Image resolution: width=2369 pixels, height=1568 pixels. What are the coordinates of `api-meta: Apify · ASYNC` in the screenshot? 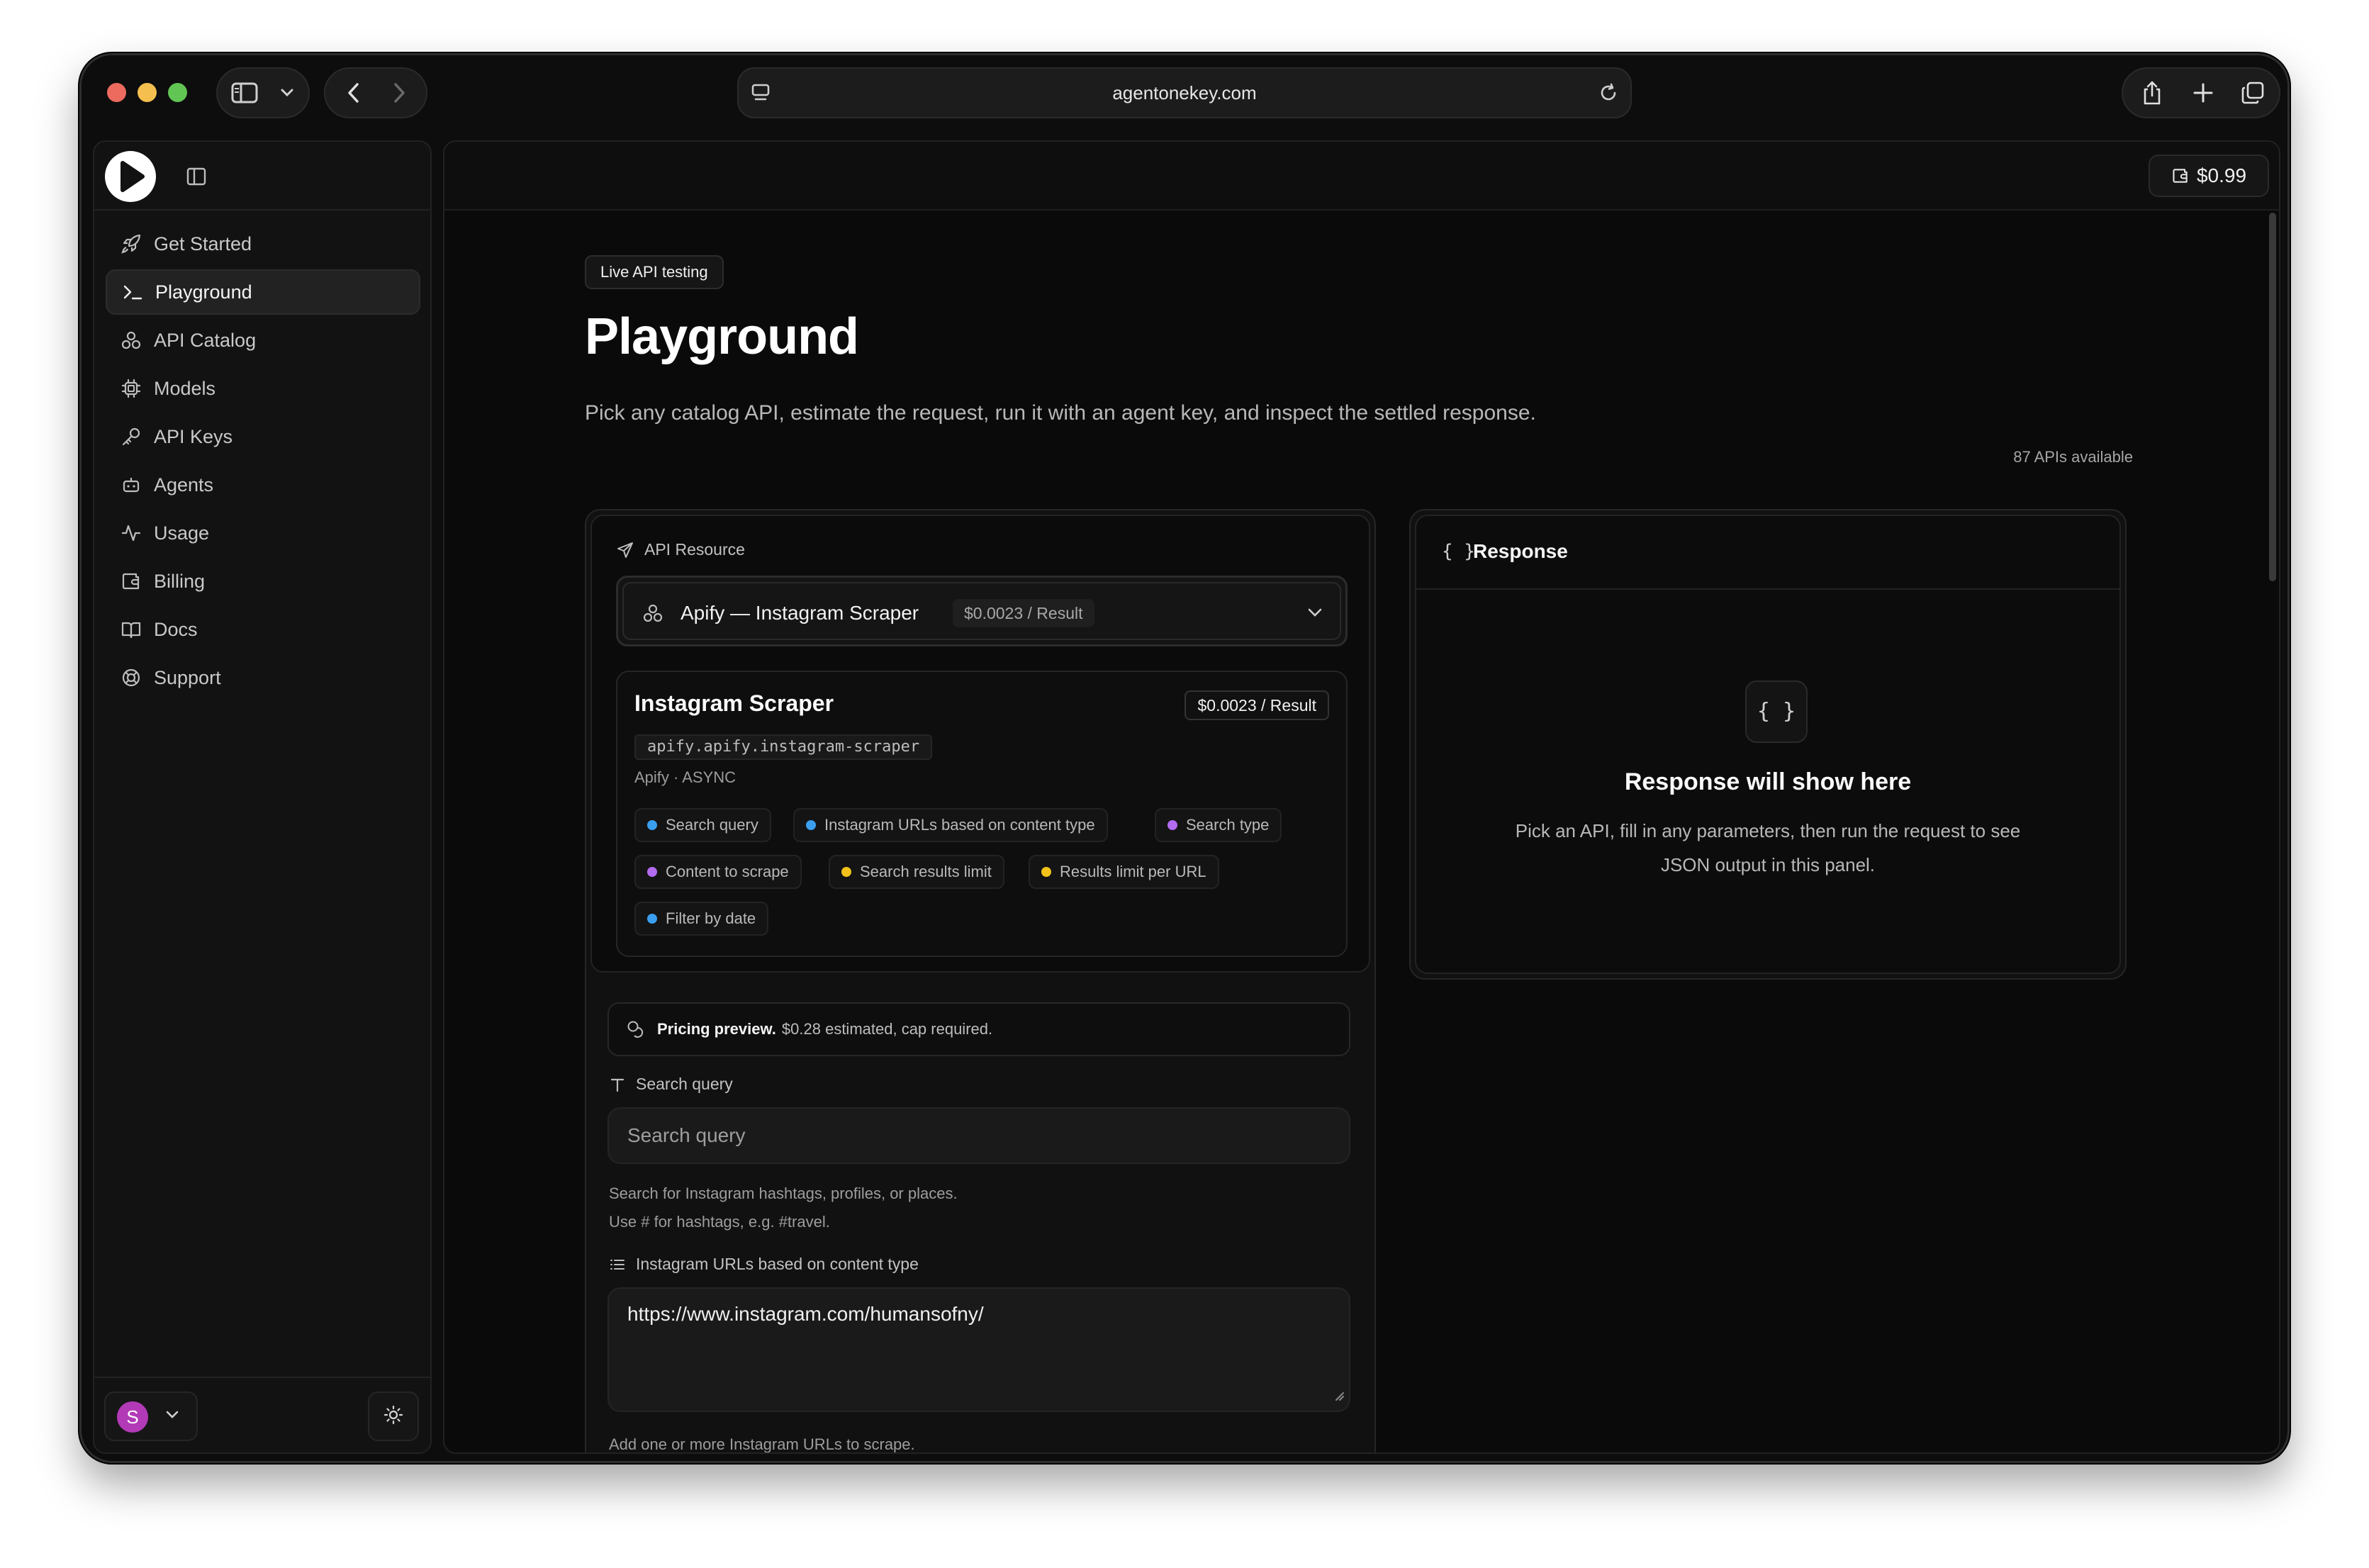 It's located at (685, 777).